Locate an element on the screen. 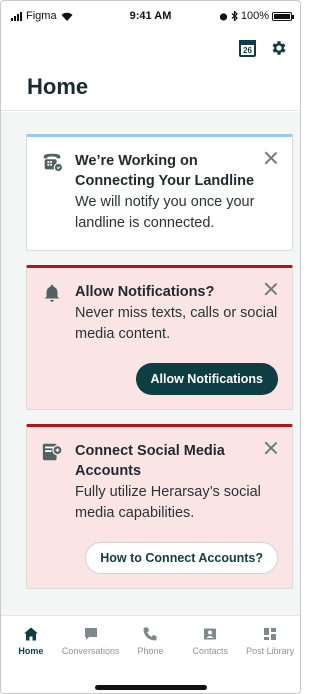 The width and height of the screenshot is (320, 694). calendar-day: 26 is located at coordinates (247, 50).